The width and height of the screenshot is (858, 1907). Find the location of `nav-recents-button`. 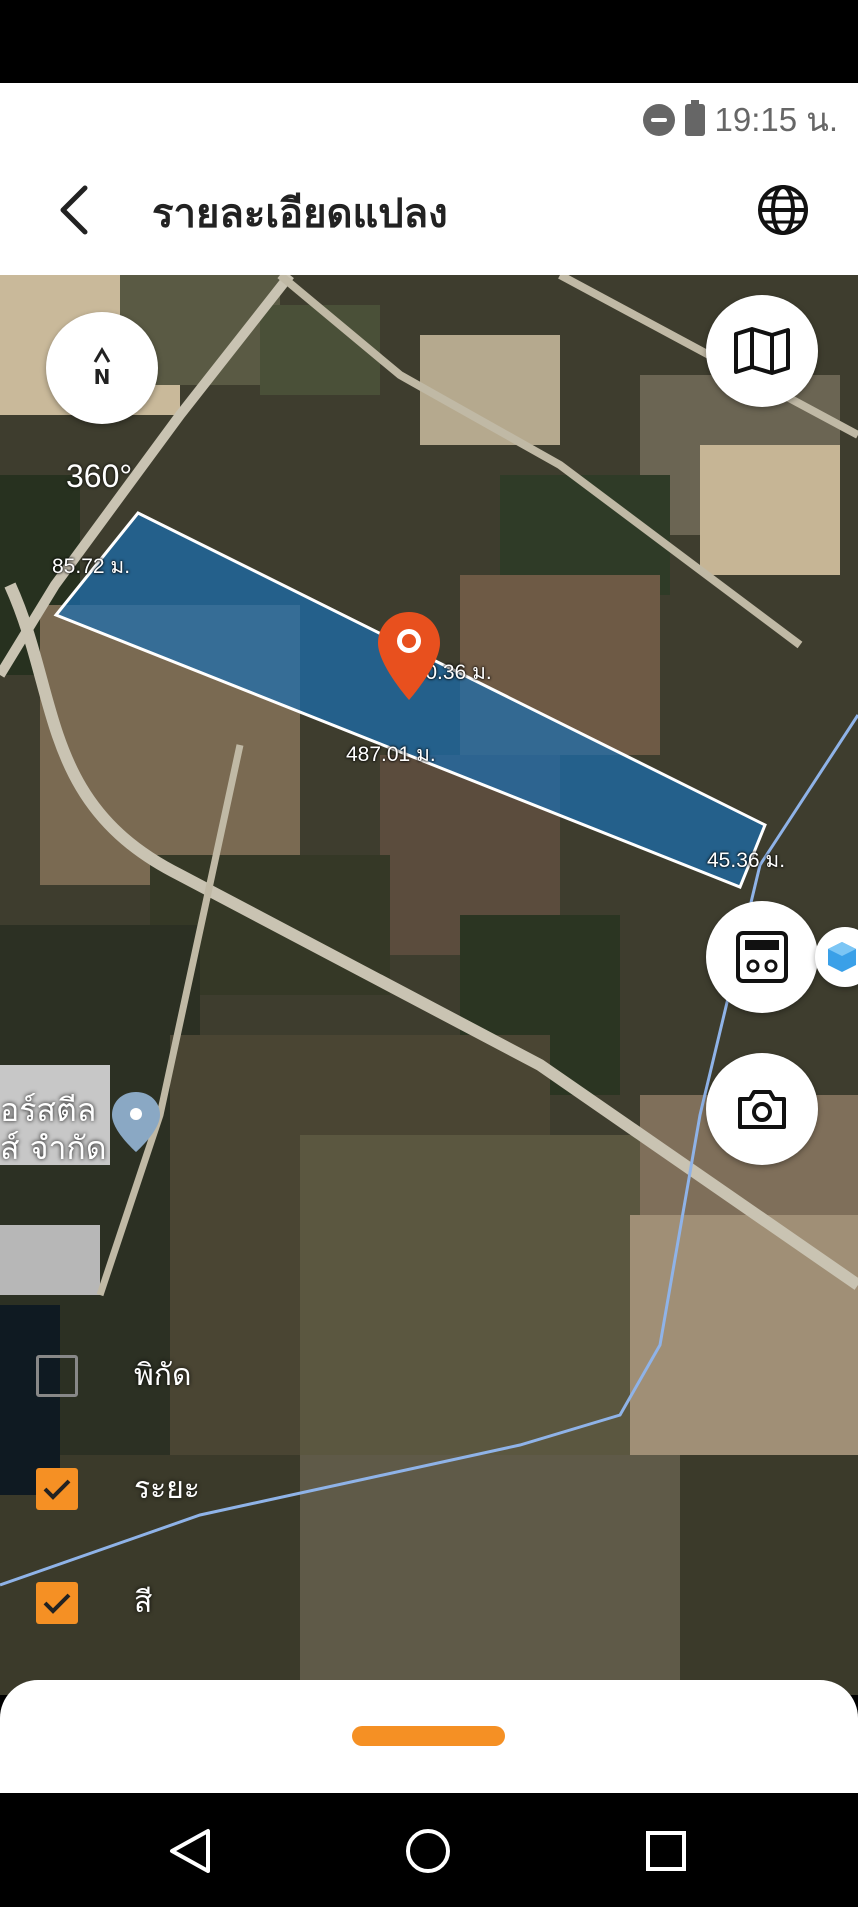

nav-recents-button is located at coordinates (666, 1851).